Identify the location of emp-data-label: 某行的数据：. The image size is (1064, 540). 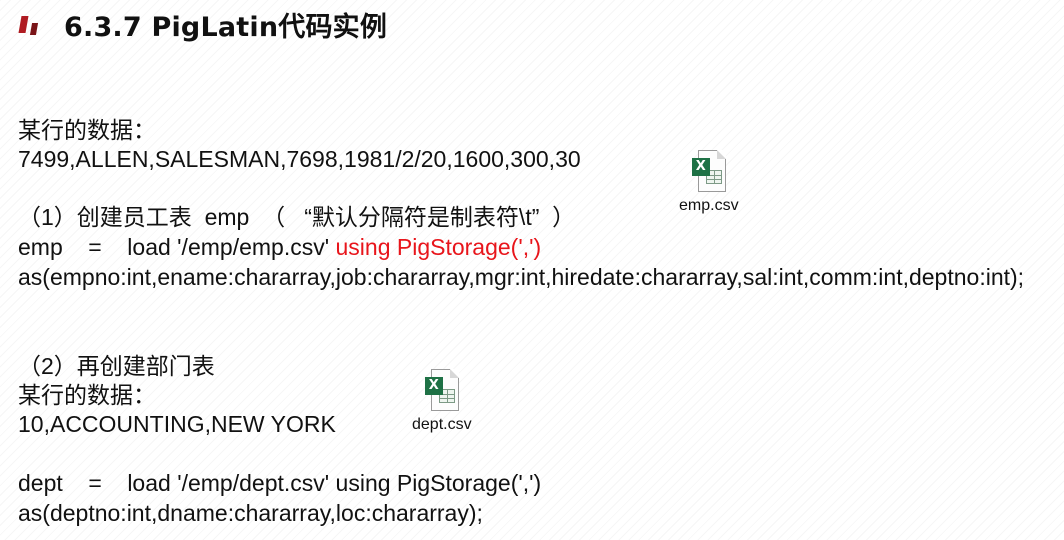
(87, 130).